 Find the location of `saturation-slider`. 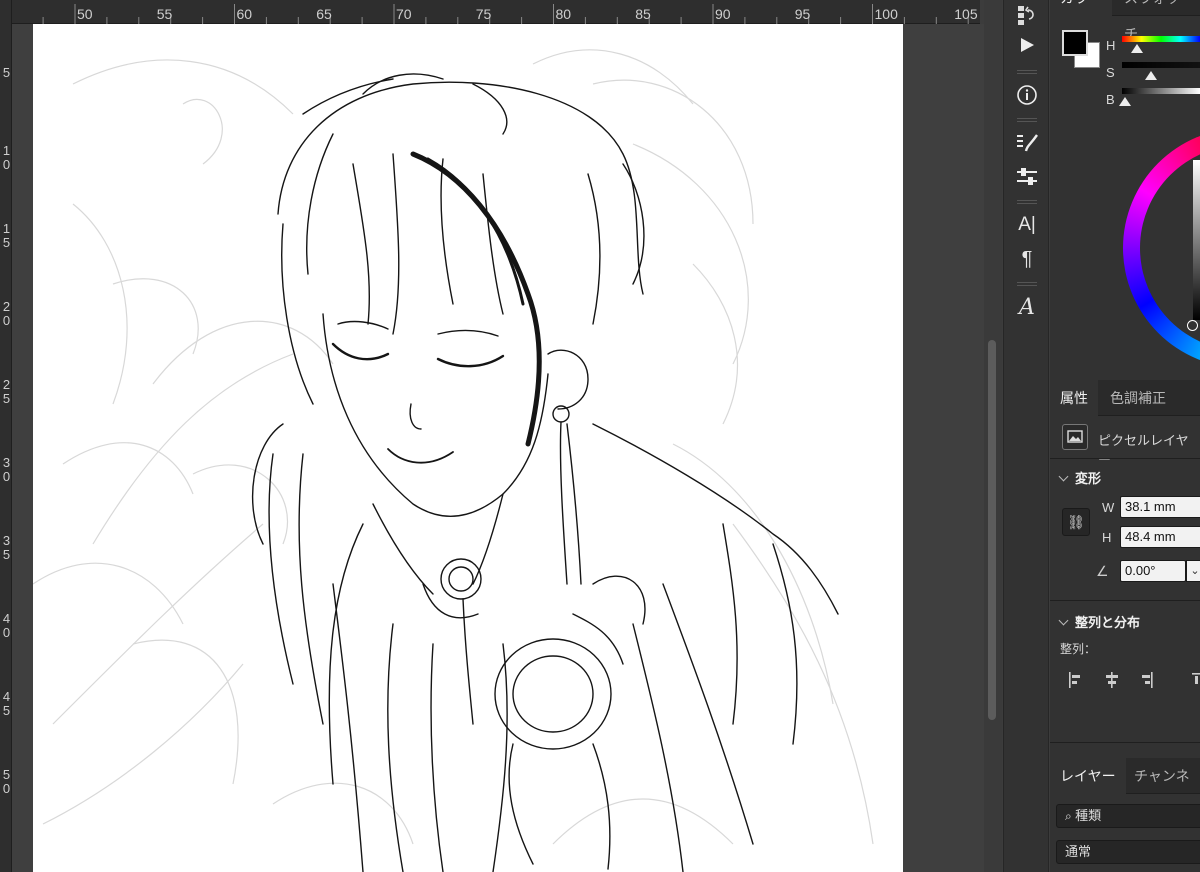

saturation-slider is located at coordinates (1161, 65).